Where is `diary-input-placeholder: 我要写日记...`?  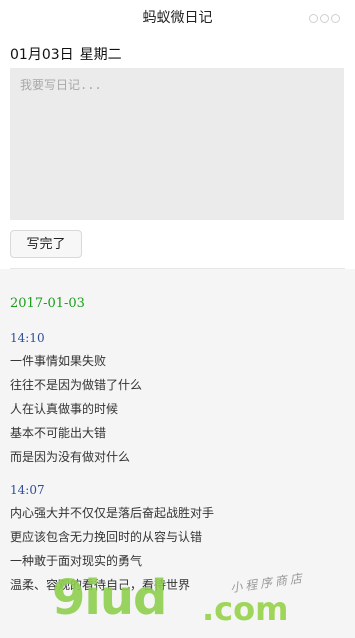
diary-input-placeholder: 我要写日记... is located at coordinates (61, 85).